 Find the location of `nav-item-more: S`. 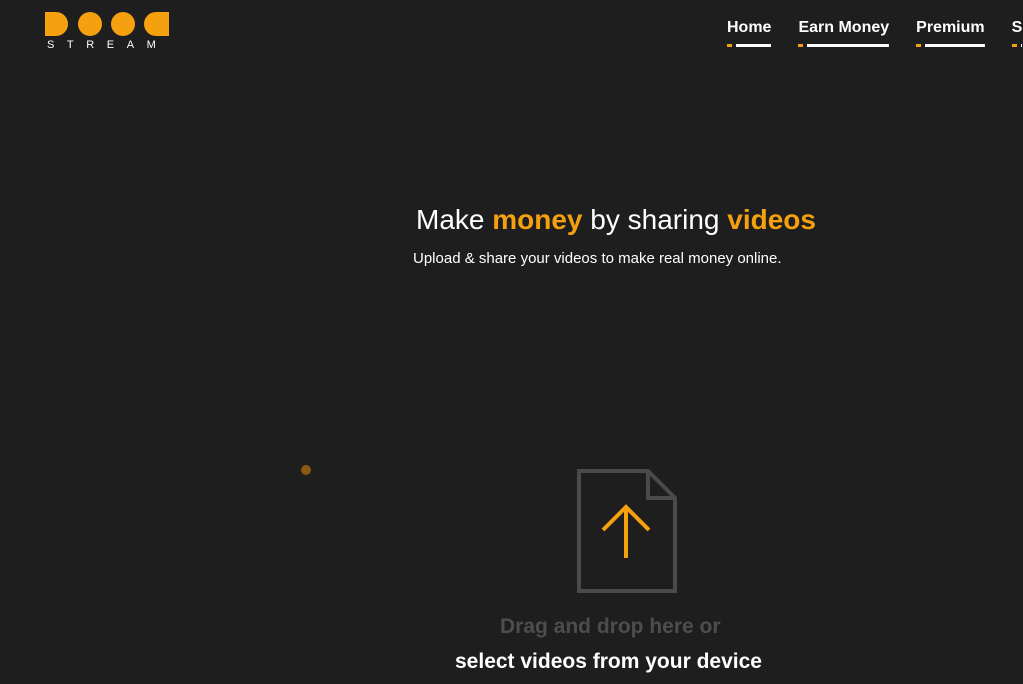

nav-item-more: S is located at coordinates (1017, 33).